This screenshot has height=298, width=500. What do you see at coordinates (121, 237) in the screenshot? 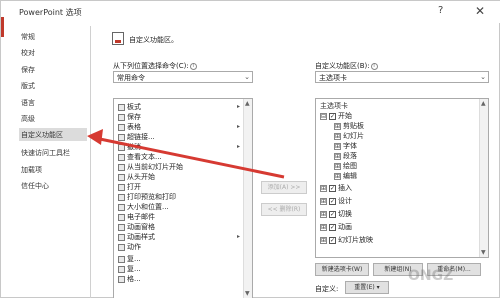
I see `animation-styles-icon` at bounding box center [121, 237].